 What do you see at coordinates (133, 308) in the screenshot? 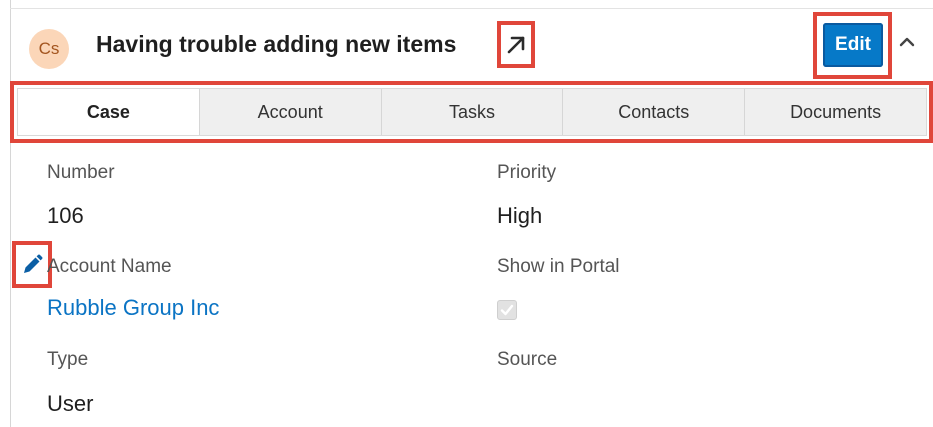
I see `account-name-link: Rubble Group Inc` at bounding box center [133, 308].